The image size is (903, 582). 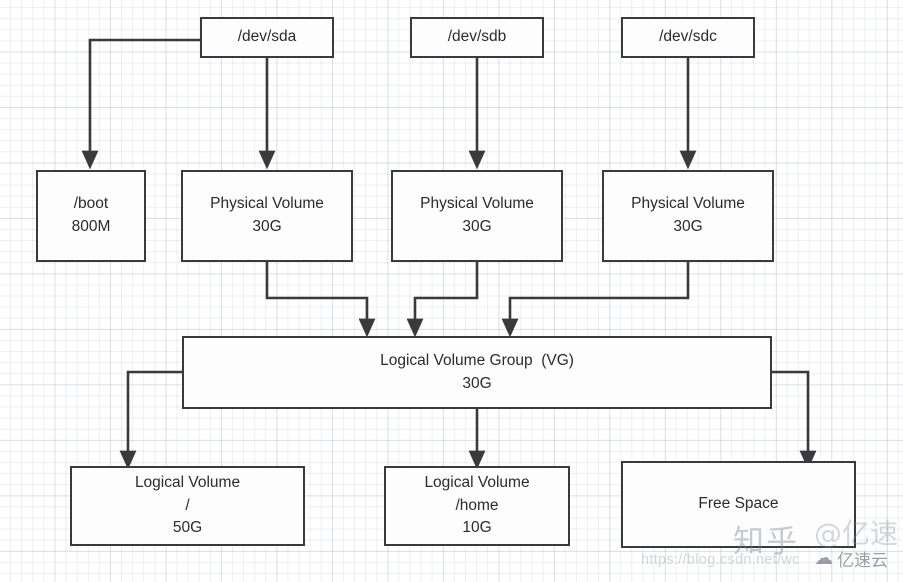 I want to click on node-logical-volume-home-line-3: 10G, so click(x=477, y=528).